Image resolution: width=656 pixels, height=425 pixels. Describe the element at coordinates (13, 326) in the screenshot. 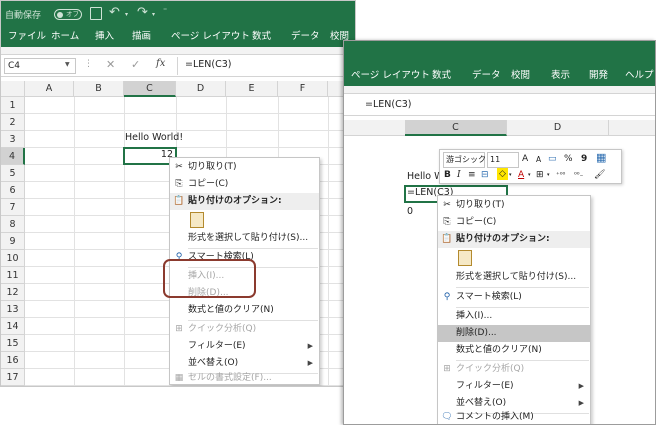

I see `row-header: 14` at that location.